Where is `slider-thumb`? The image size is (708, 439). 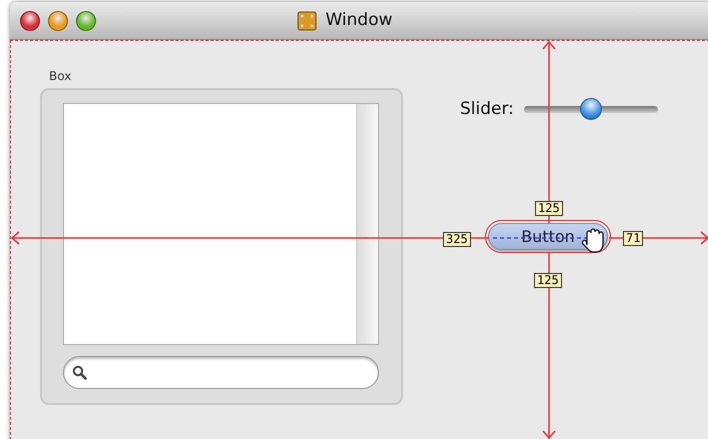
slider-thumb is located at coordinates (591, 109).